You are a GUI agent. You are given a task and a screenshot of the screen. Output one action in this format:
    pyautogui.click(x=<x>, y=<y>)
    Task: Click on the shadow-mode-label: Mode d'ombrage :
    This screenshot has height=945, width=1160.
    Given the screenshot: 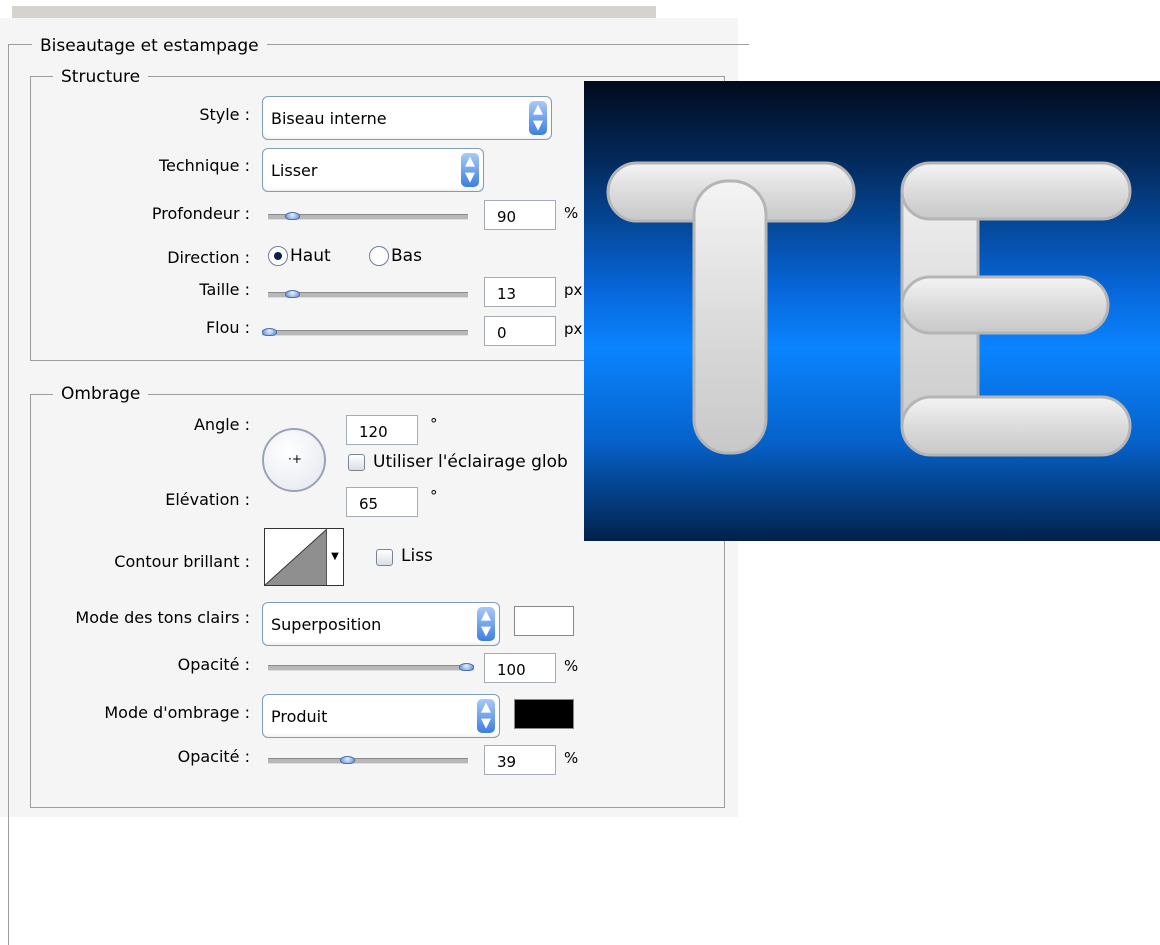 What is the action you would take?
    pyautogui.click(x=177, y=712)
    